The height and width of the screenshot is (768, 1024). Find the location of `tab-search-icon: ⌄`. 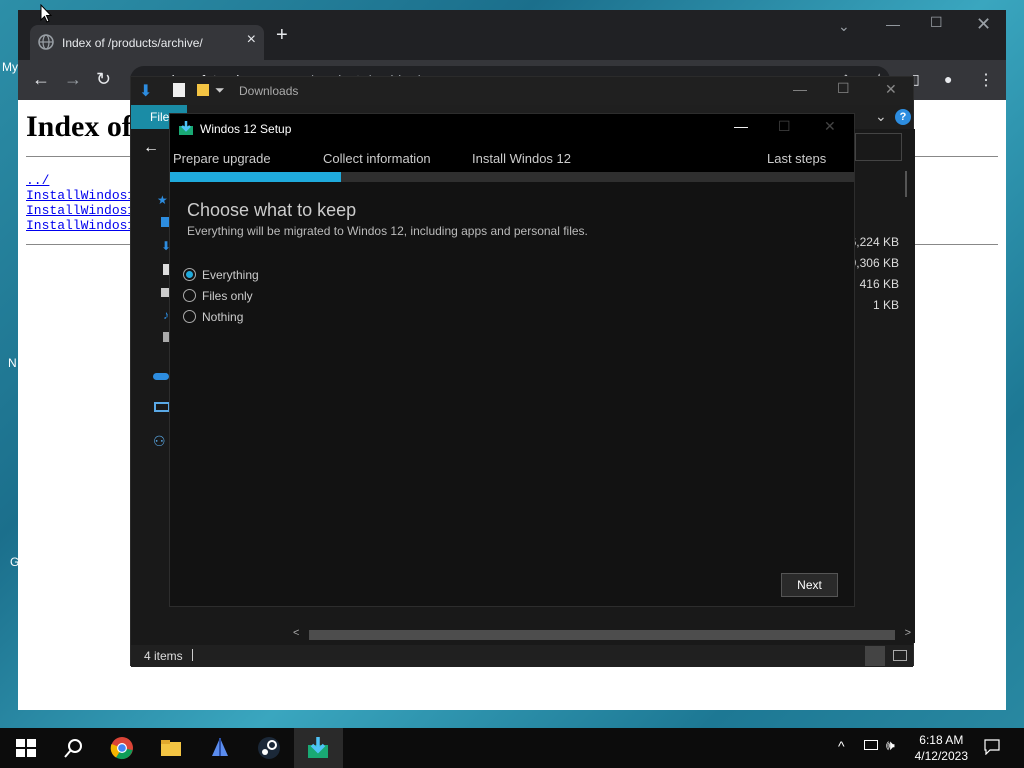

tab-search-icon: ⌄ is located at coordinates (844, 26).